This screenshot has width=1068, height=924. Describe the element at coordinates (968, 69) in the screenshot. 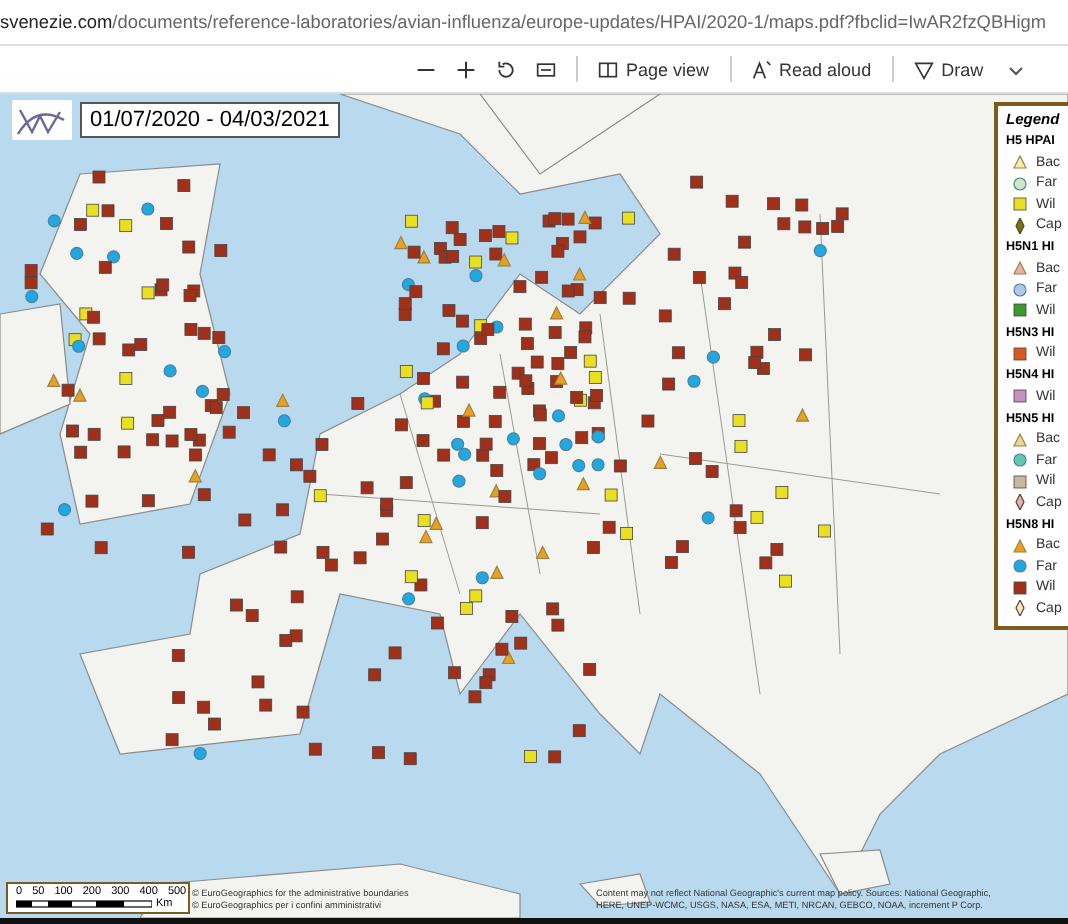

I see `draw-button: Draw` at that location.